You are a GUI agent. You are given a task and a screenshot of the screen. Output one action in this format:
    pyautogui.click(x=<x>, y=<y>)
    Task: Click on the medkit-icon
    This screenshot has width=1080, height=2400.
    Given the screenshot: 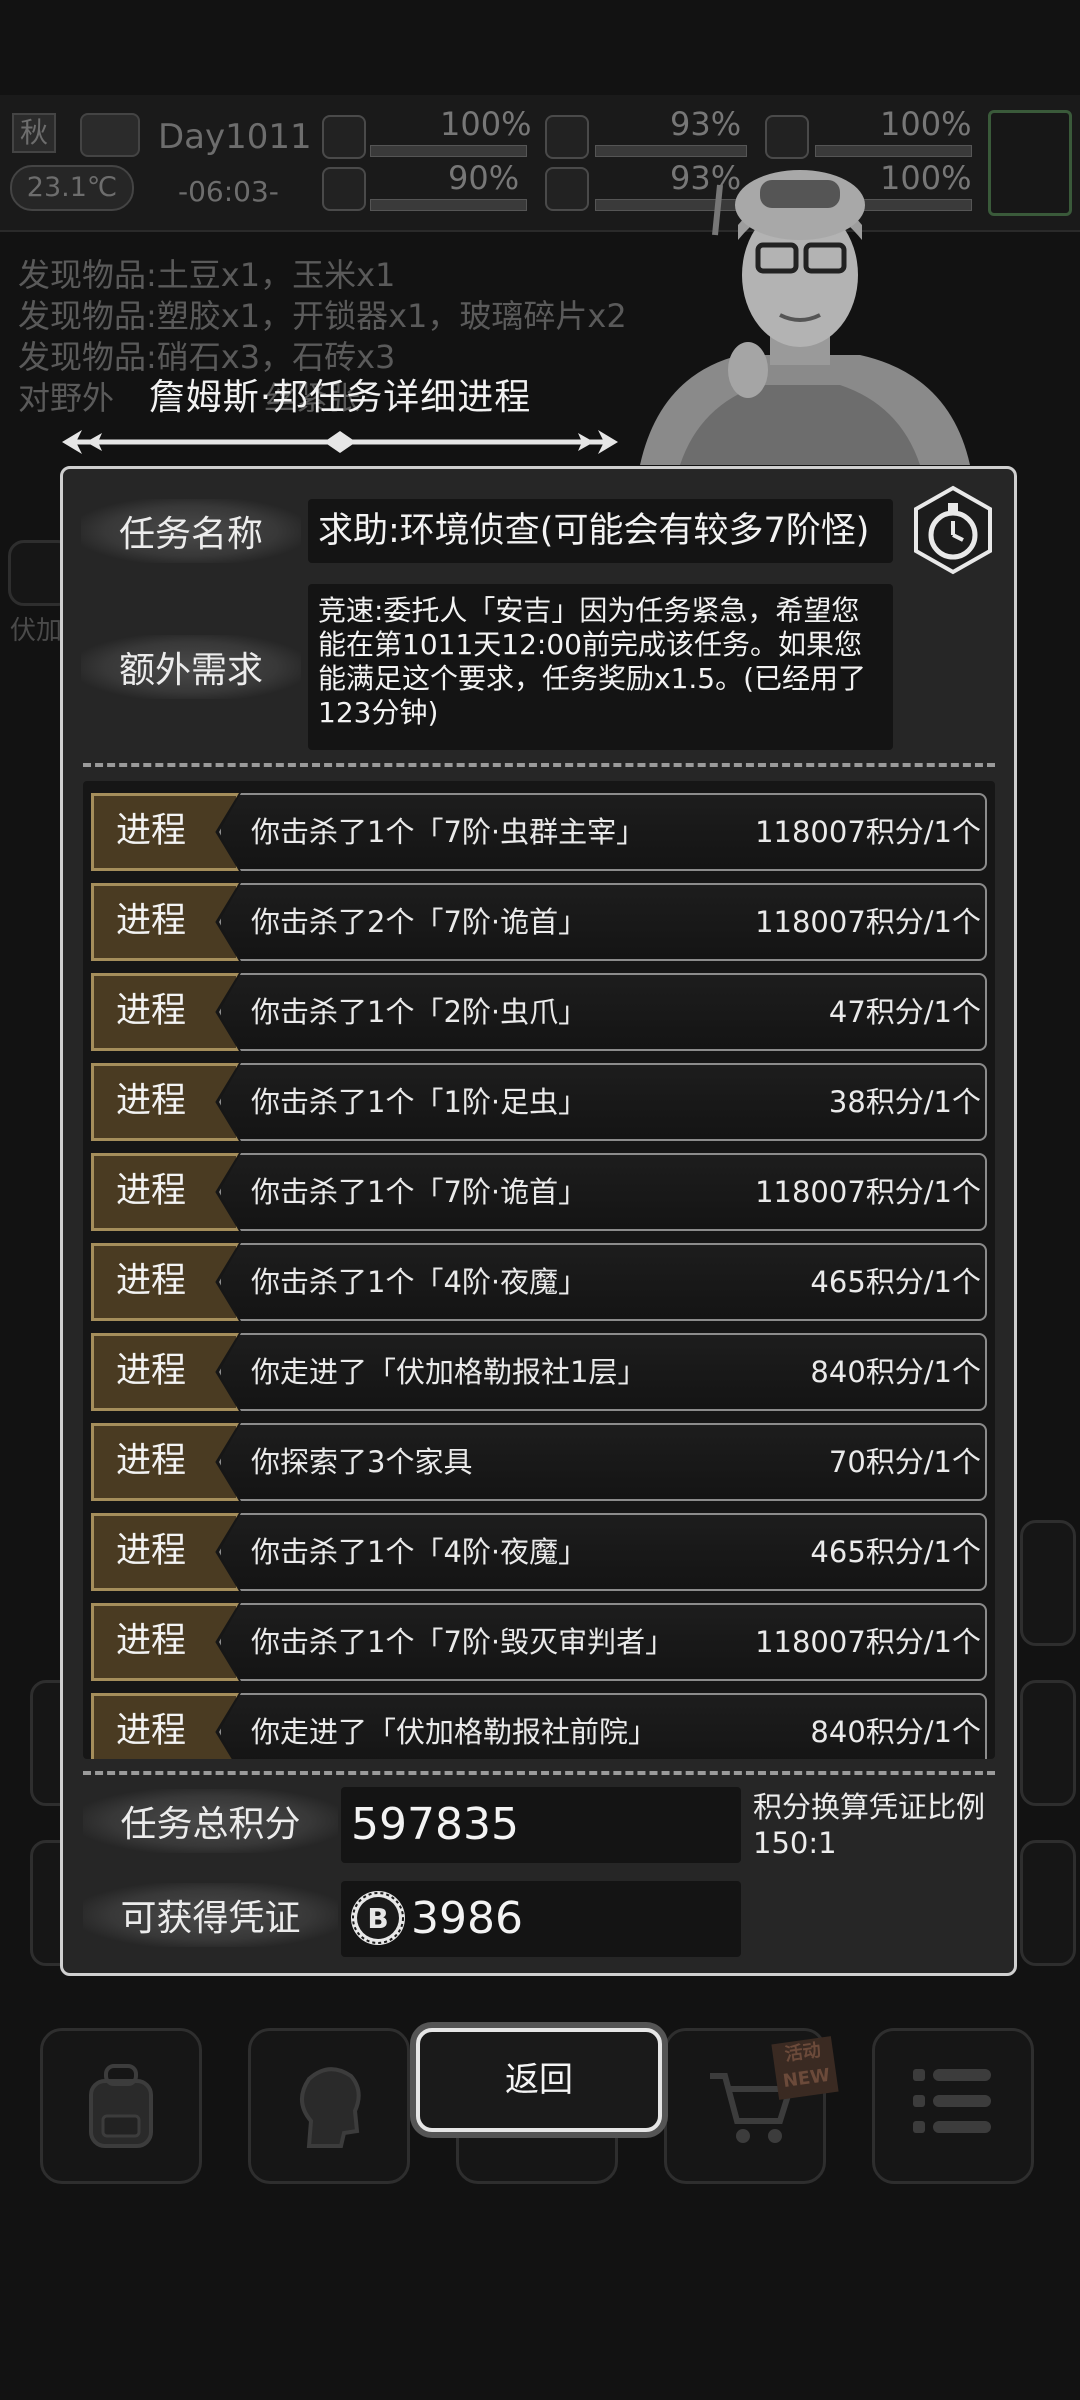 What is the action you would take?
    pyautogui.click(x=344, y=137)
    